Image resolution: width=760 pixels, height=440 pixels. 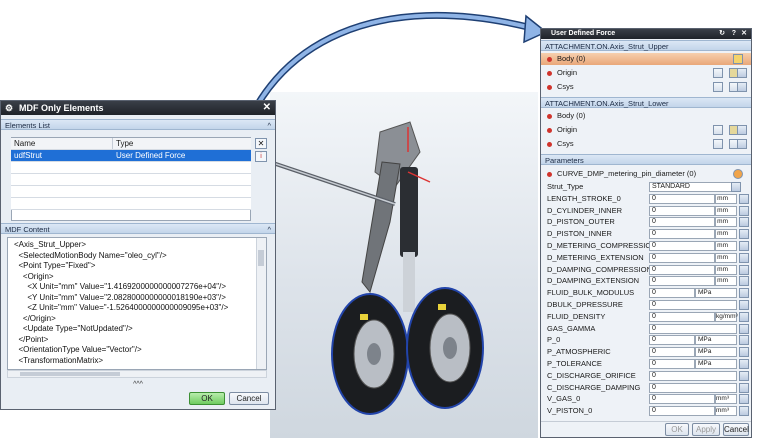 What do you see at coordinates (261, 303) in the screenshot?
I see `vertical-scrollbar` at bounding box center [261, 303].